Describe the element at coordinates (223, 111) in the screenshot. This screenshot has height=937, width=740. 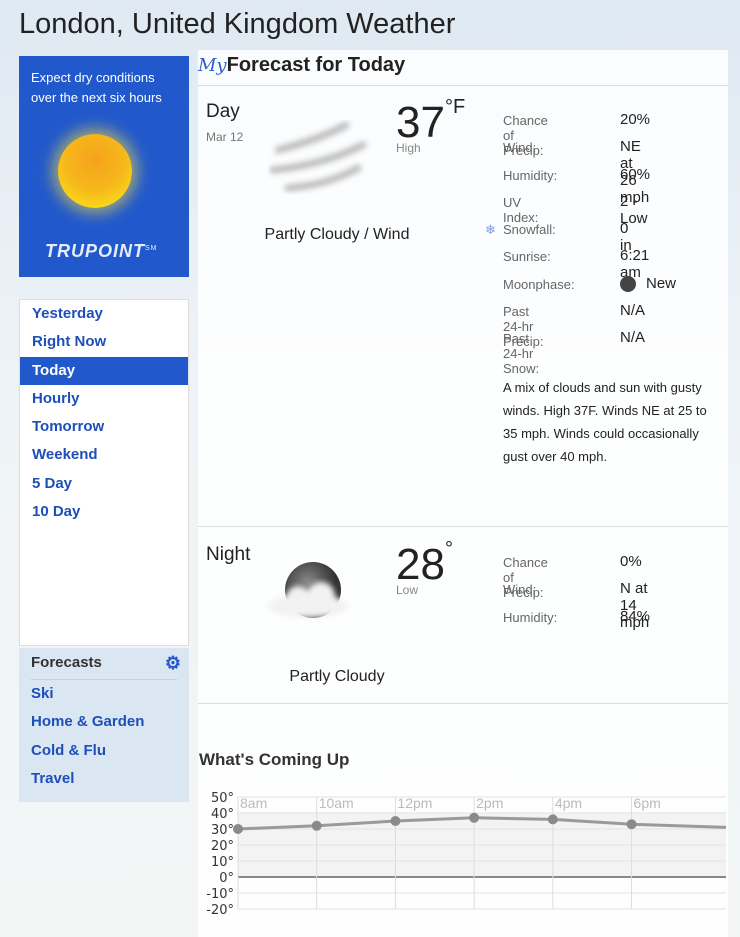
I see `day-label: Day` at that location.